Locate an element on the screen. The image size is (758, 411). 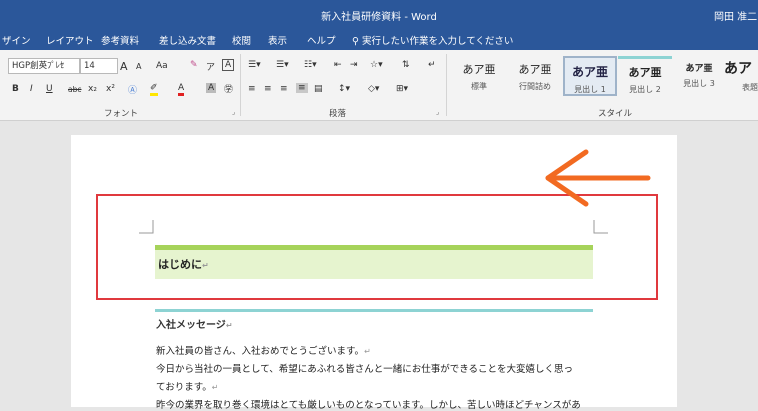
text-effects-icon: Ⓐ is located at coordinates (132, 89).